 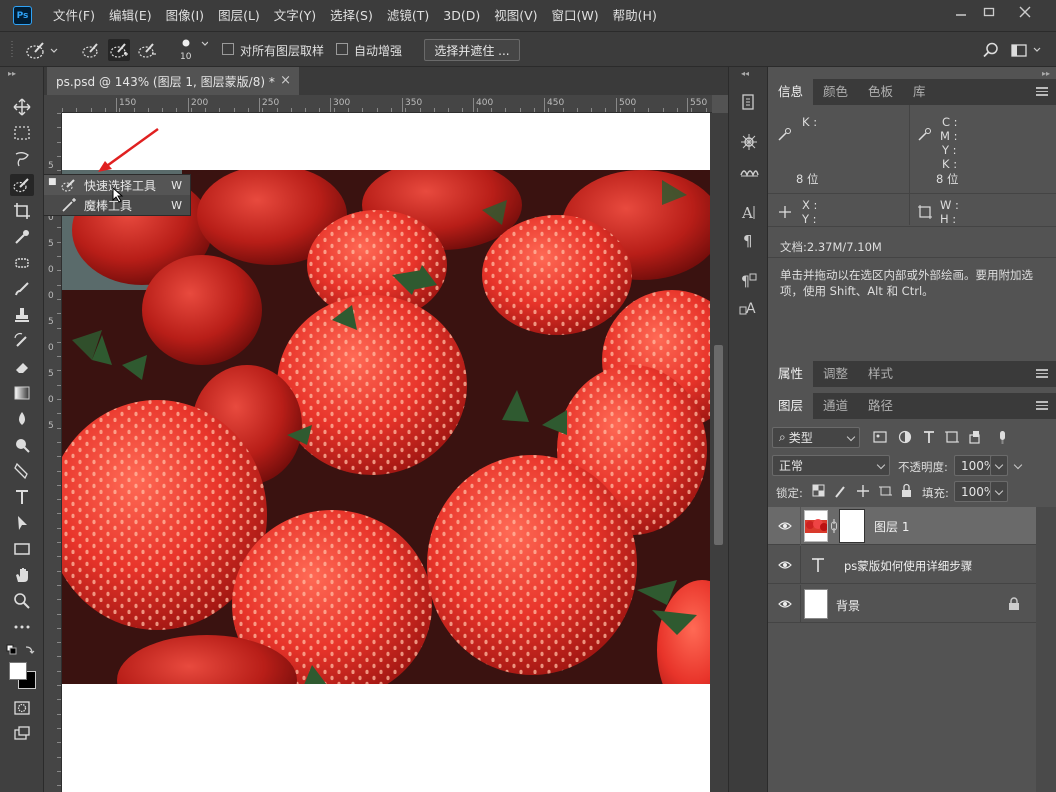 What do you see at coordinates (749, 142) in the screenshot?
I see `brush-settings-icon` at bounding box center [749, 142].